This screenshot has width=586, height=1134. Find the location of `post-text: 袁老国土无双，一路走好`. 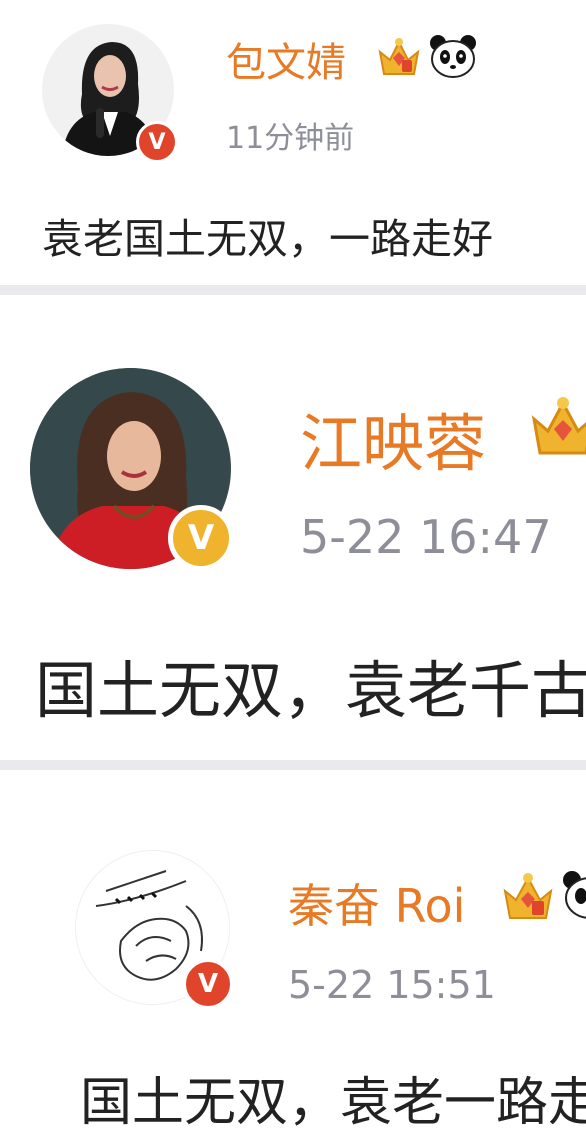

post-text: 袁老国土无双，一路走好 is located at coordinates (267, 235).